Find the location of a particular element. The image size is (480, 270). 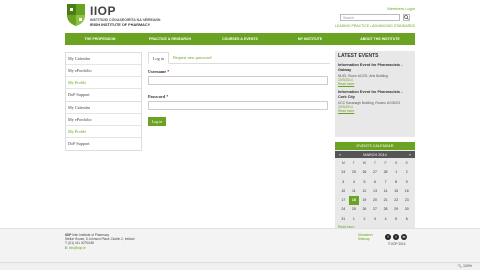

calendar-day: 10 is located at coordinates (343, 191).